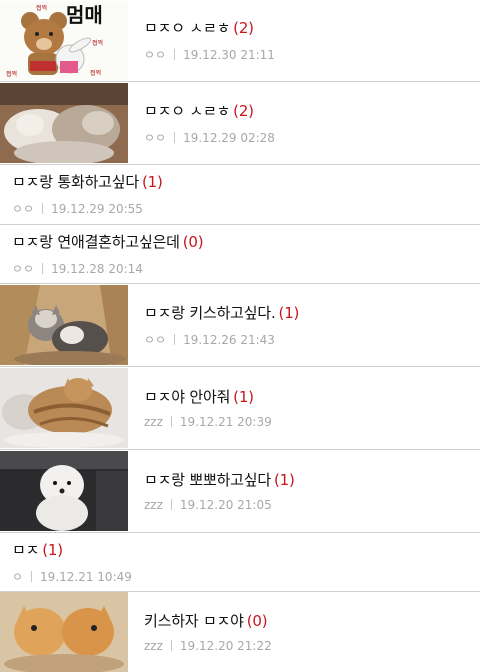 The width and height of the screenshot is (480, 672). I want to click on post-item: ㅁㅈ랑 키스하고싶다. (1) ㅇㅇ 19.12.26 21:43, so click(240, 325).